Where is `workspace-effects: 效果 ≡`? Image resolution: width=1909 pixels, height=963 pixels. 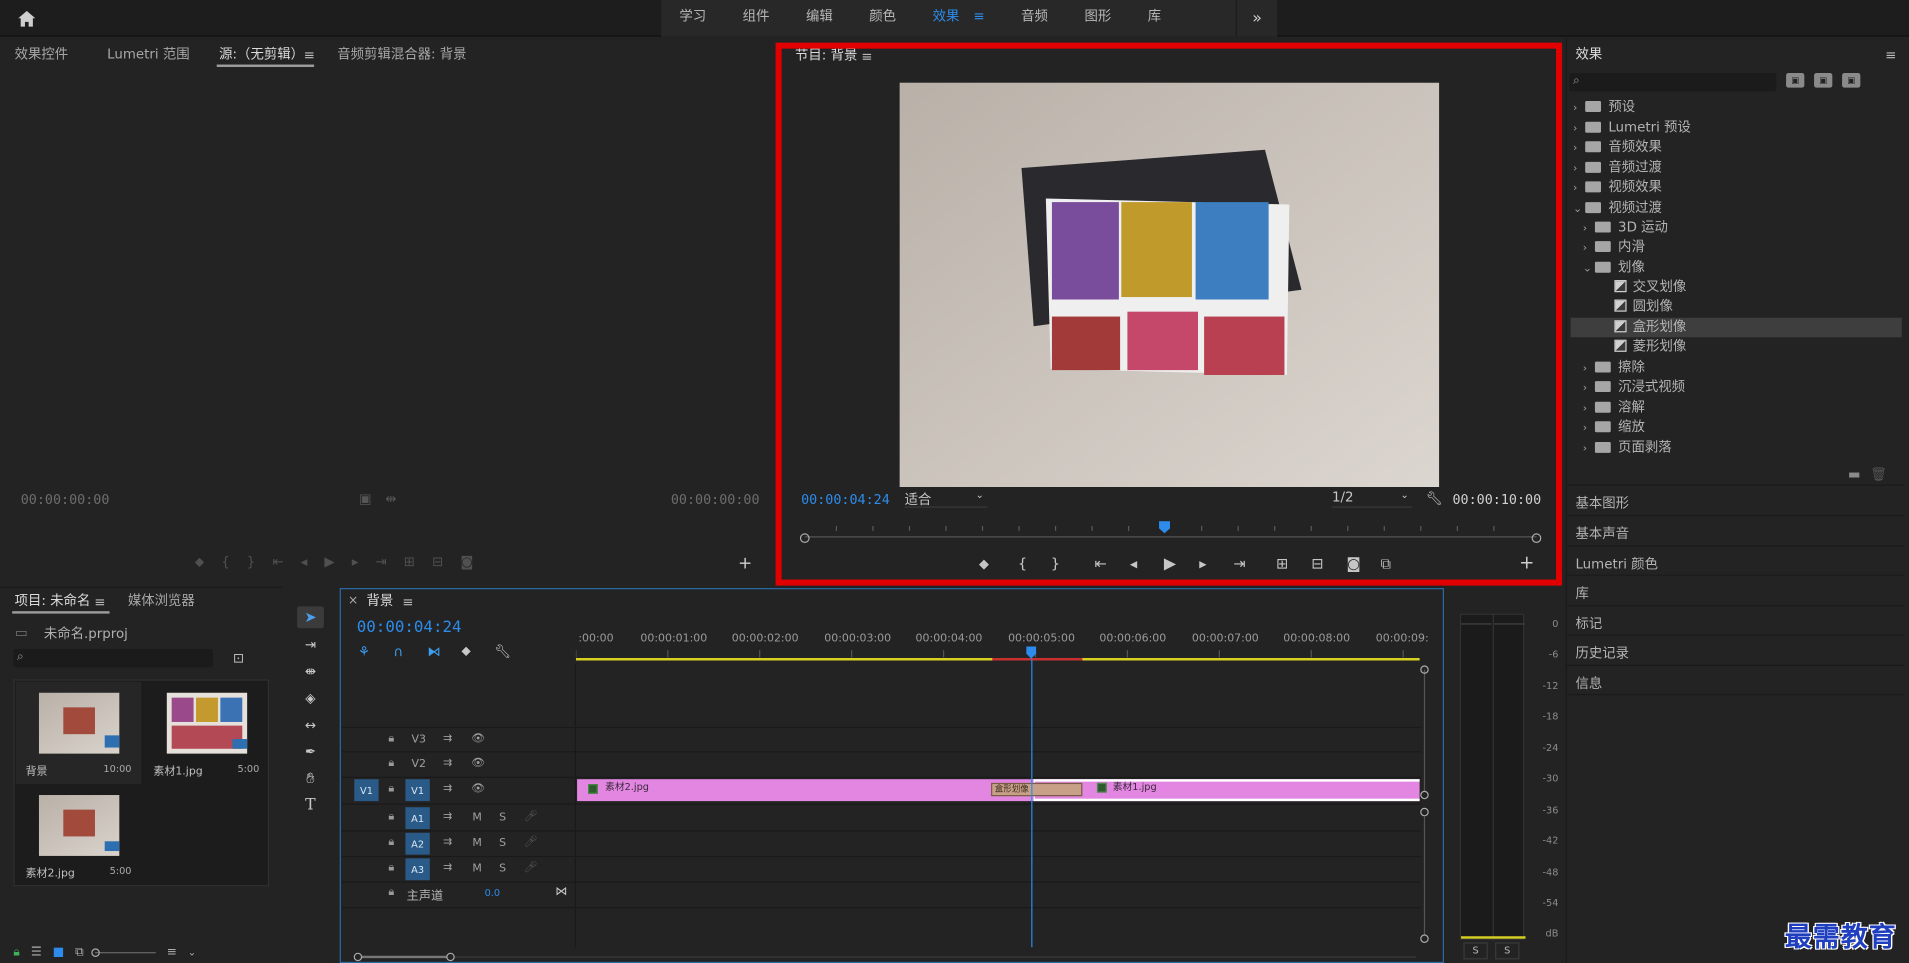
workspace-effects: 效果 ≡ is located at coordinates (958, 18).